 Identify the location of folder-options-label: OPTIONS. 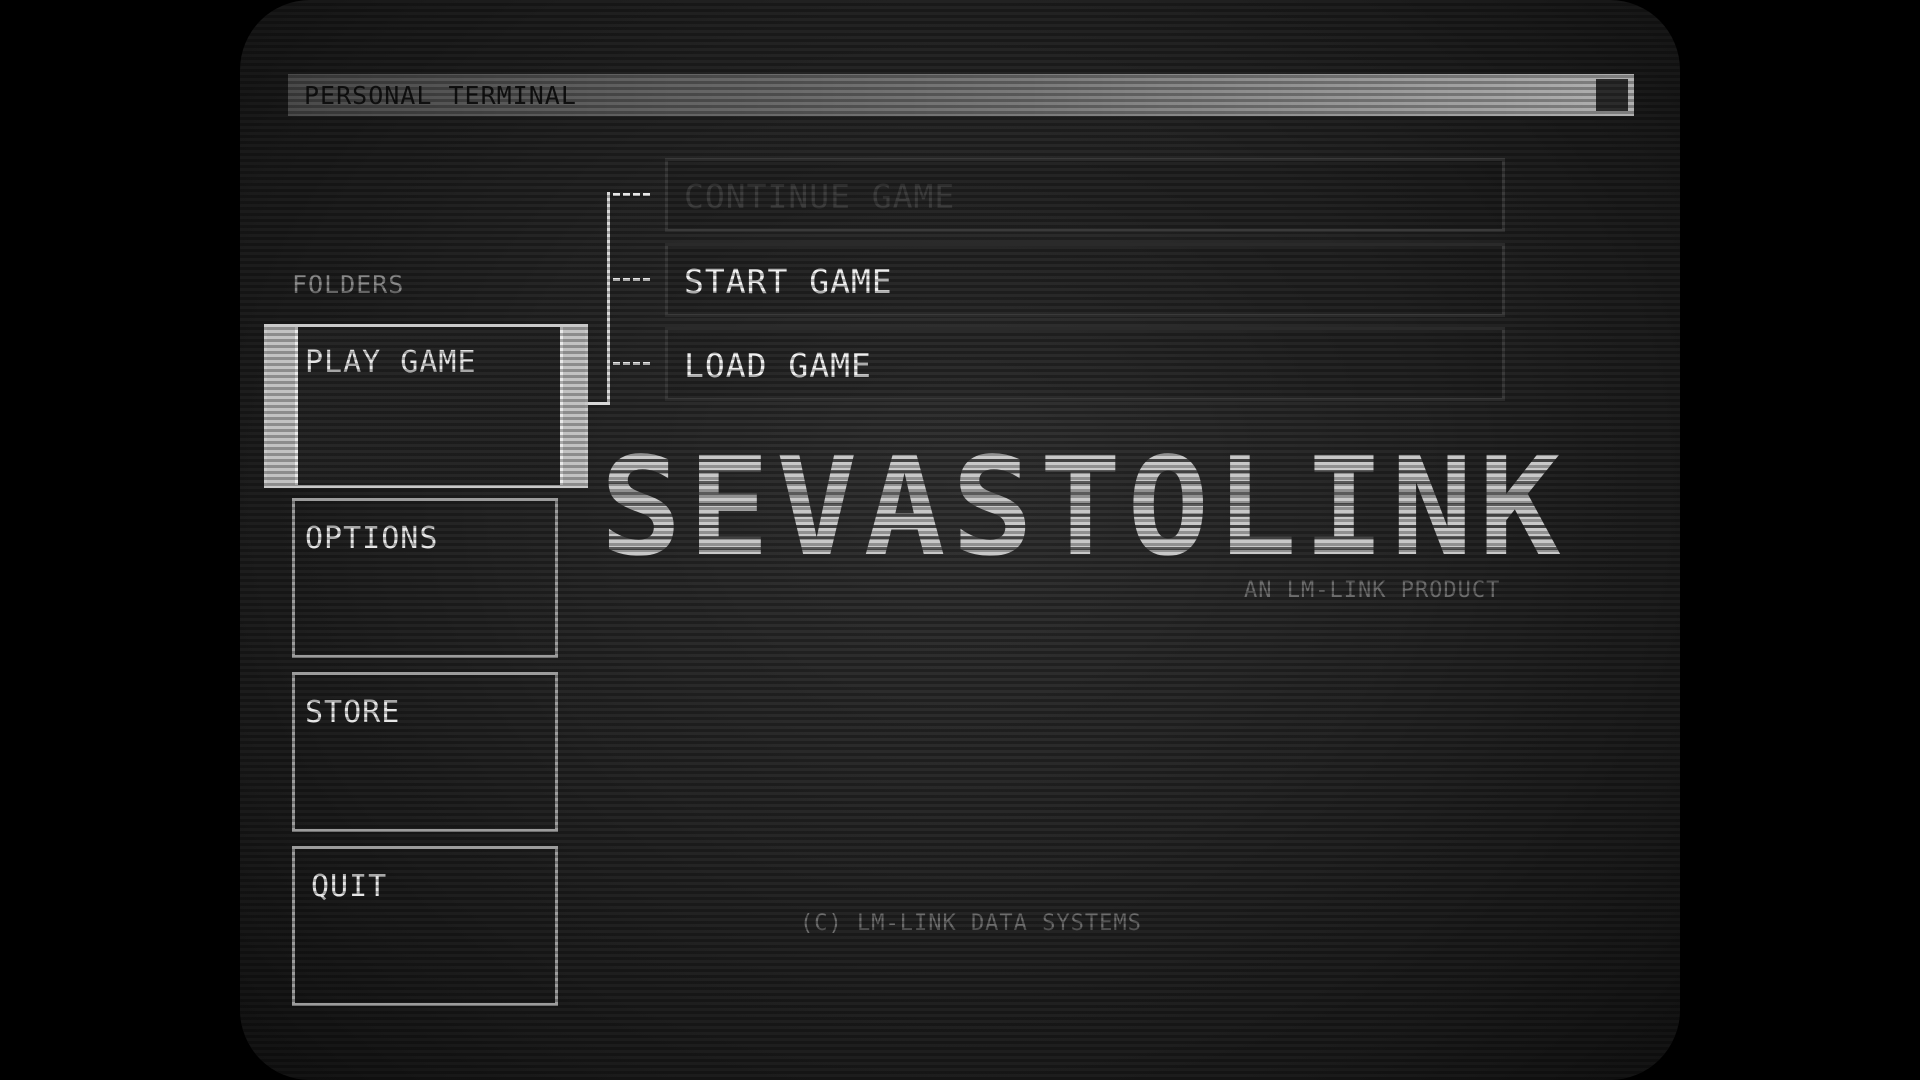
(372, 538).